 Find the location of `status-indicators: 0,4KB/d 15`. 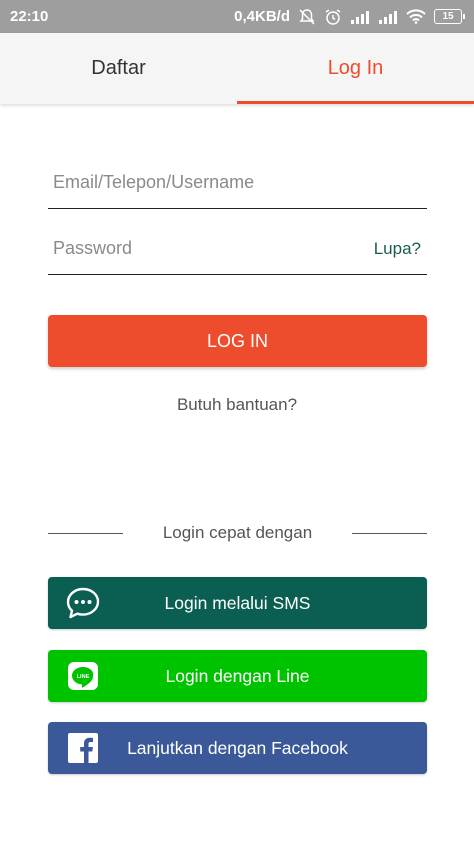

status-indicators: 0,4KB/d 15 is located at coordinates (349, 17).